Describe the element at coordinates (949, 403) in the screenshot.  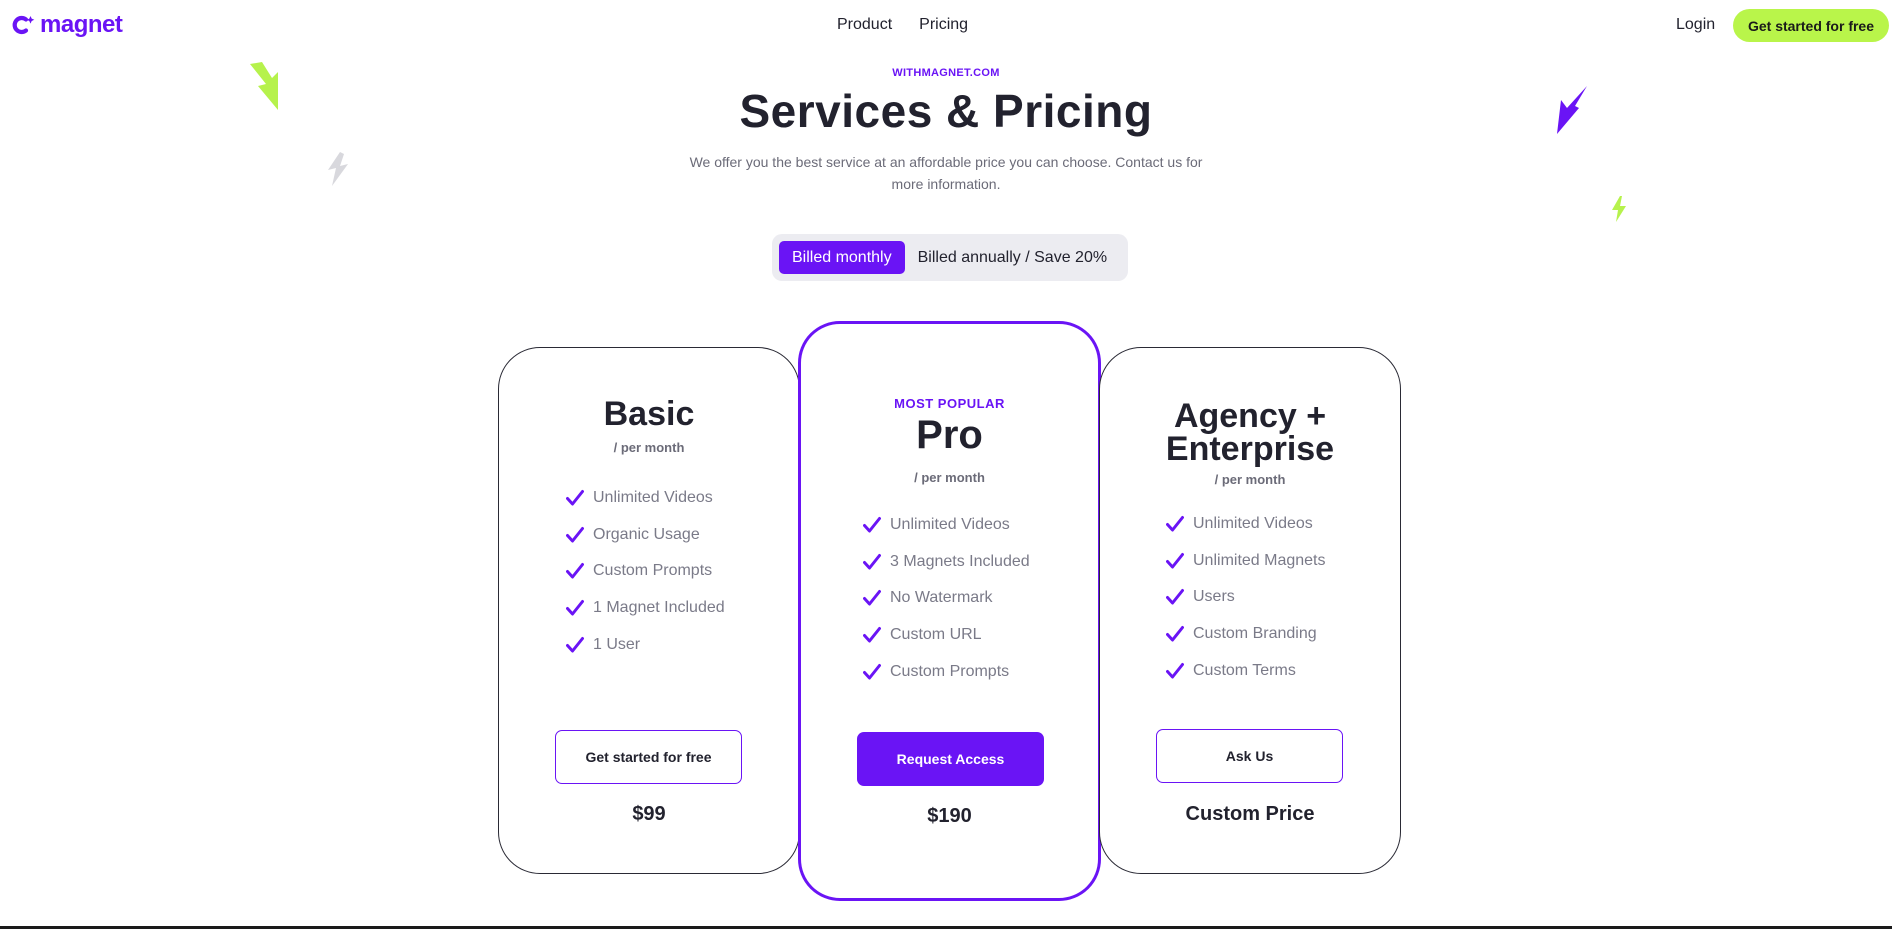
I see `most-popular-badge: MOST POPULAR` at that location.